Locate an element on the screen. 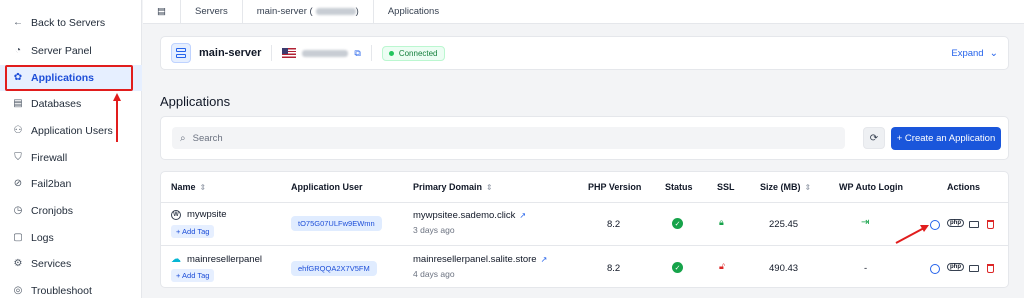  domain-link: mainresellerpanel.salite.store ↗ is located at coordinates (480, 259).